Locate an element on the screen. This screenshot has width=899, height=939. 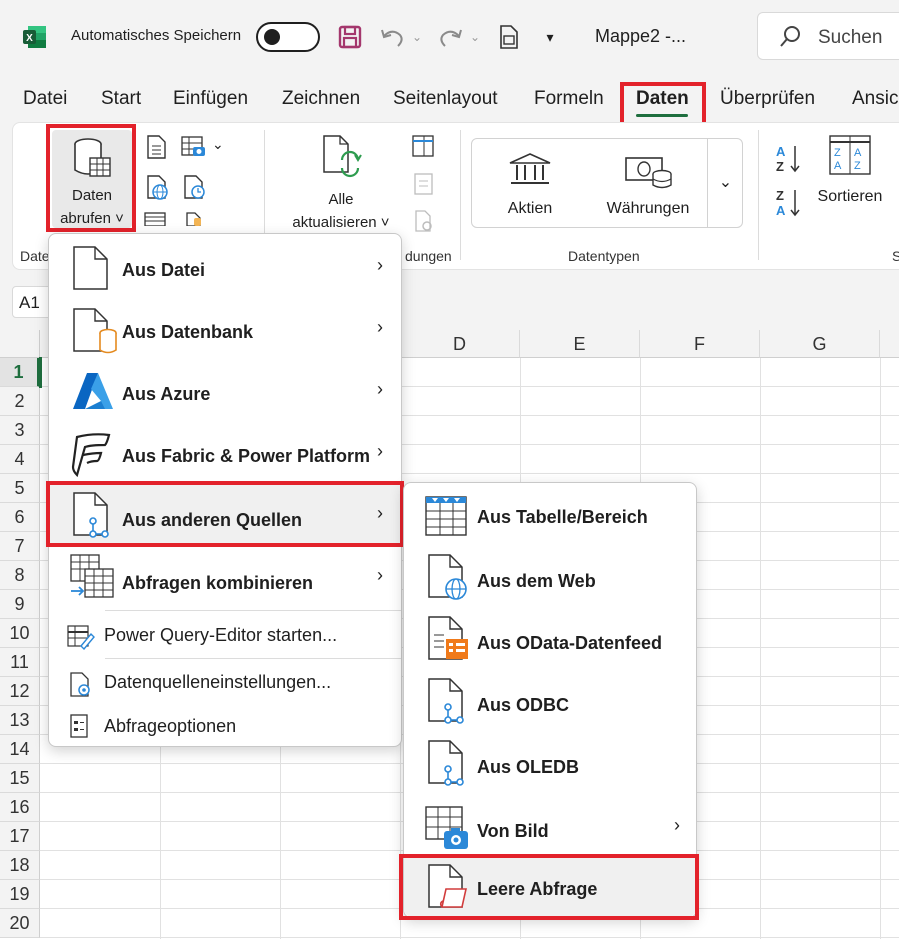
azure-icon is located at coordinates (93, 391).